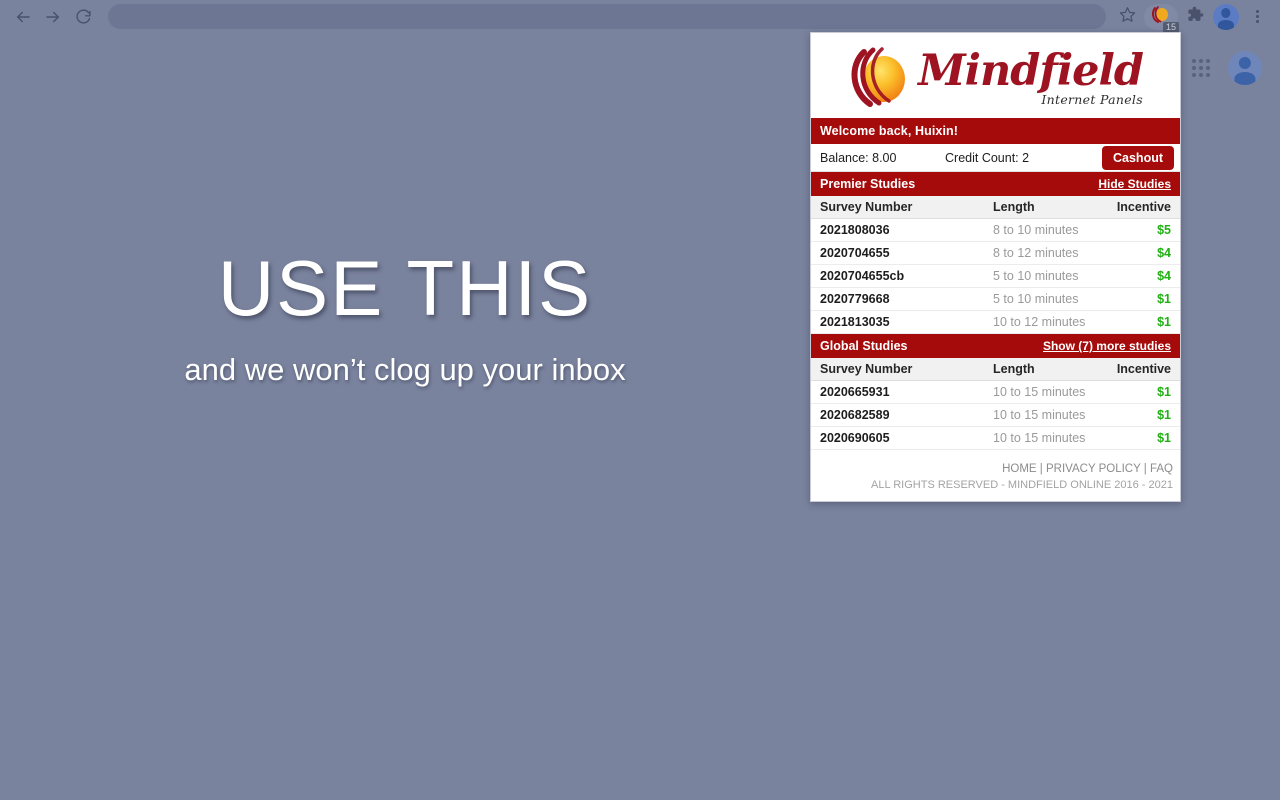  What do you see at coordinates (1107, 346) in the screenshot?
I see `show-more-studies-link: Show (7) more studies` at bounding box center [1107, 346].